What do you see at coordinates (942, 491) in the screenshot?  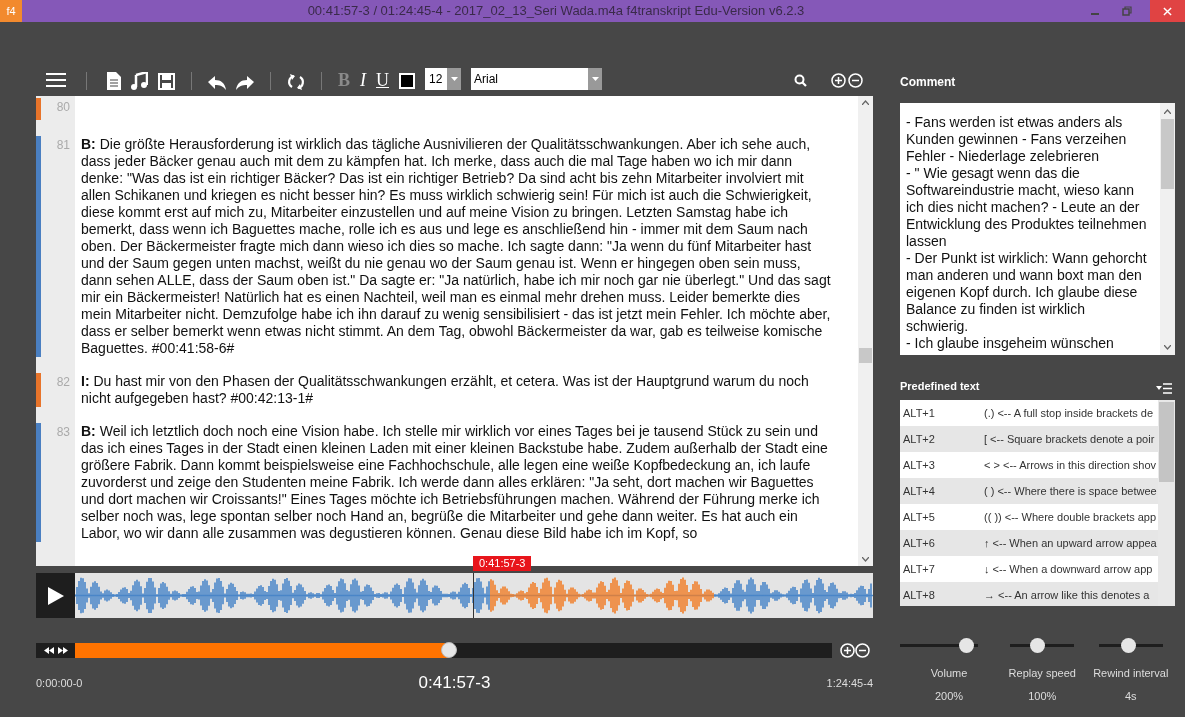 I see `shortcut-key: ALT+4` at bounding box center [942, 491].